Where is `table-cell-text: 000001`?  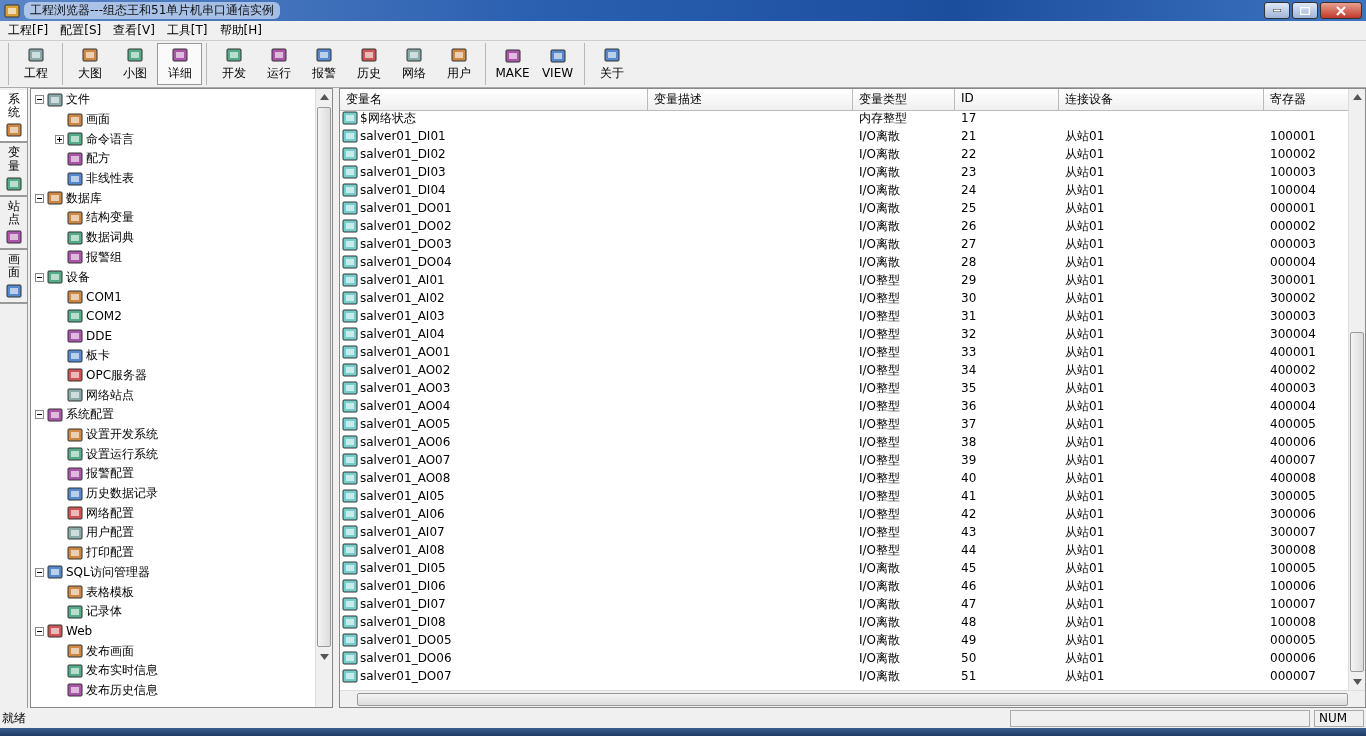 table-cell-text: 000001 is located at coordinates (1293, 208).